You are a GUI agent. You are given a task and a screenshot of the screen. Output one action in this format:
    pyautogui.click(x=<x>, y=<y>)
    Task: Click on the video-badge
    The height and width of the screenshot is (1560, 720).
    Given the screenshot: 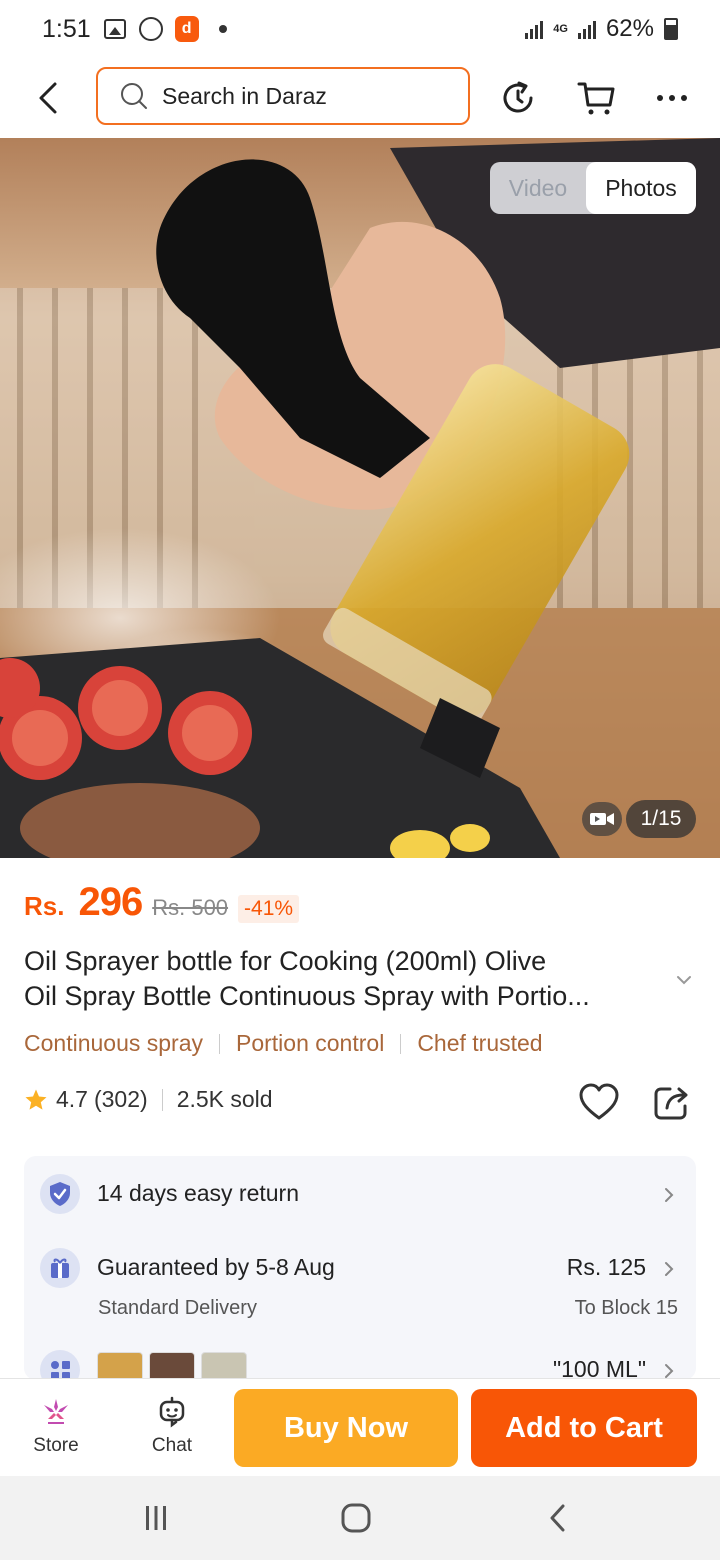 What is the action you would take?
    pyautogui.click(x=602, y=819)
    